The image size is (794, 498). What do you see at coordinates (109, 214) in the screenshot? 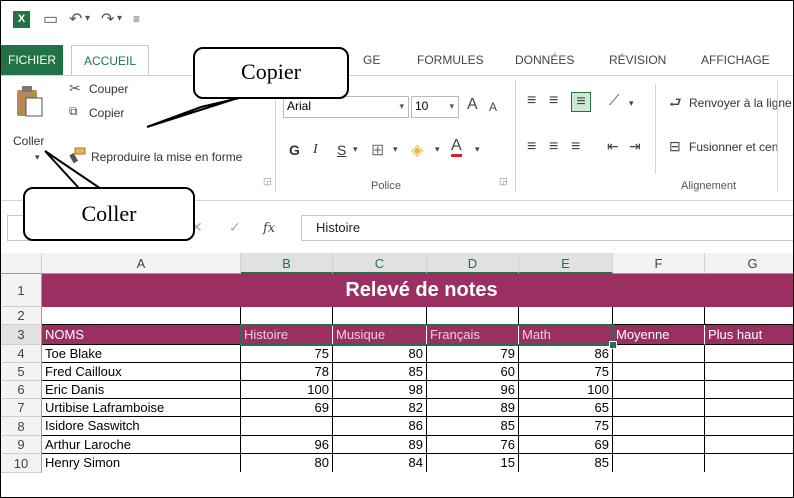
I see `paste-callout: Coller` at bounding box center [109, 214].